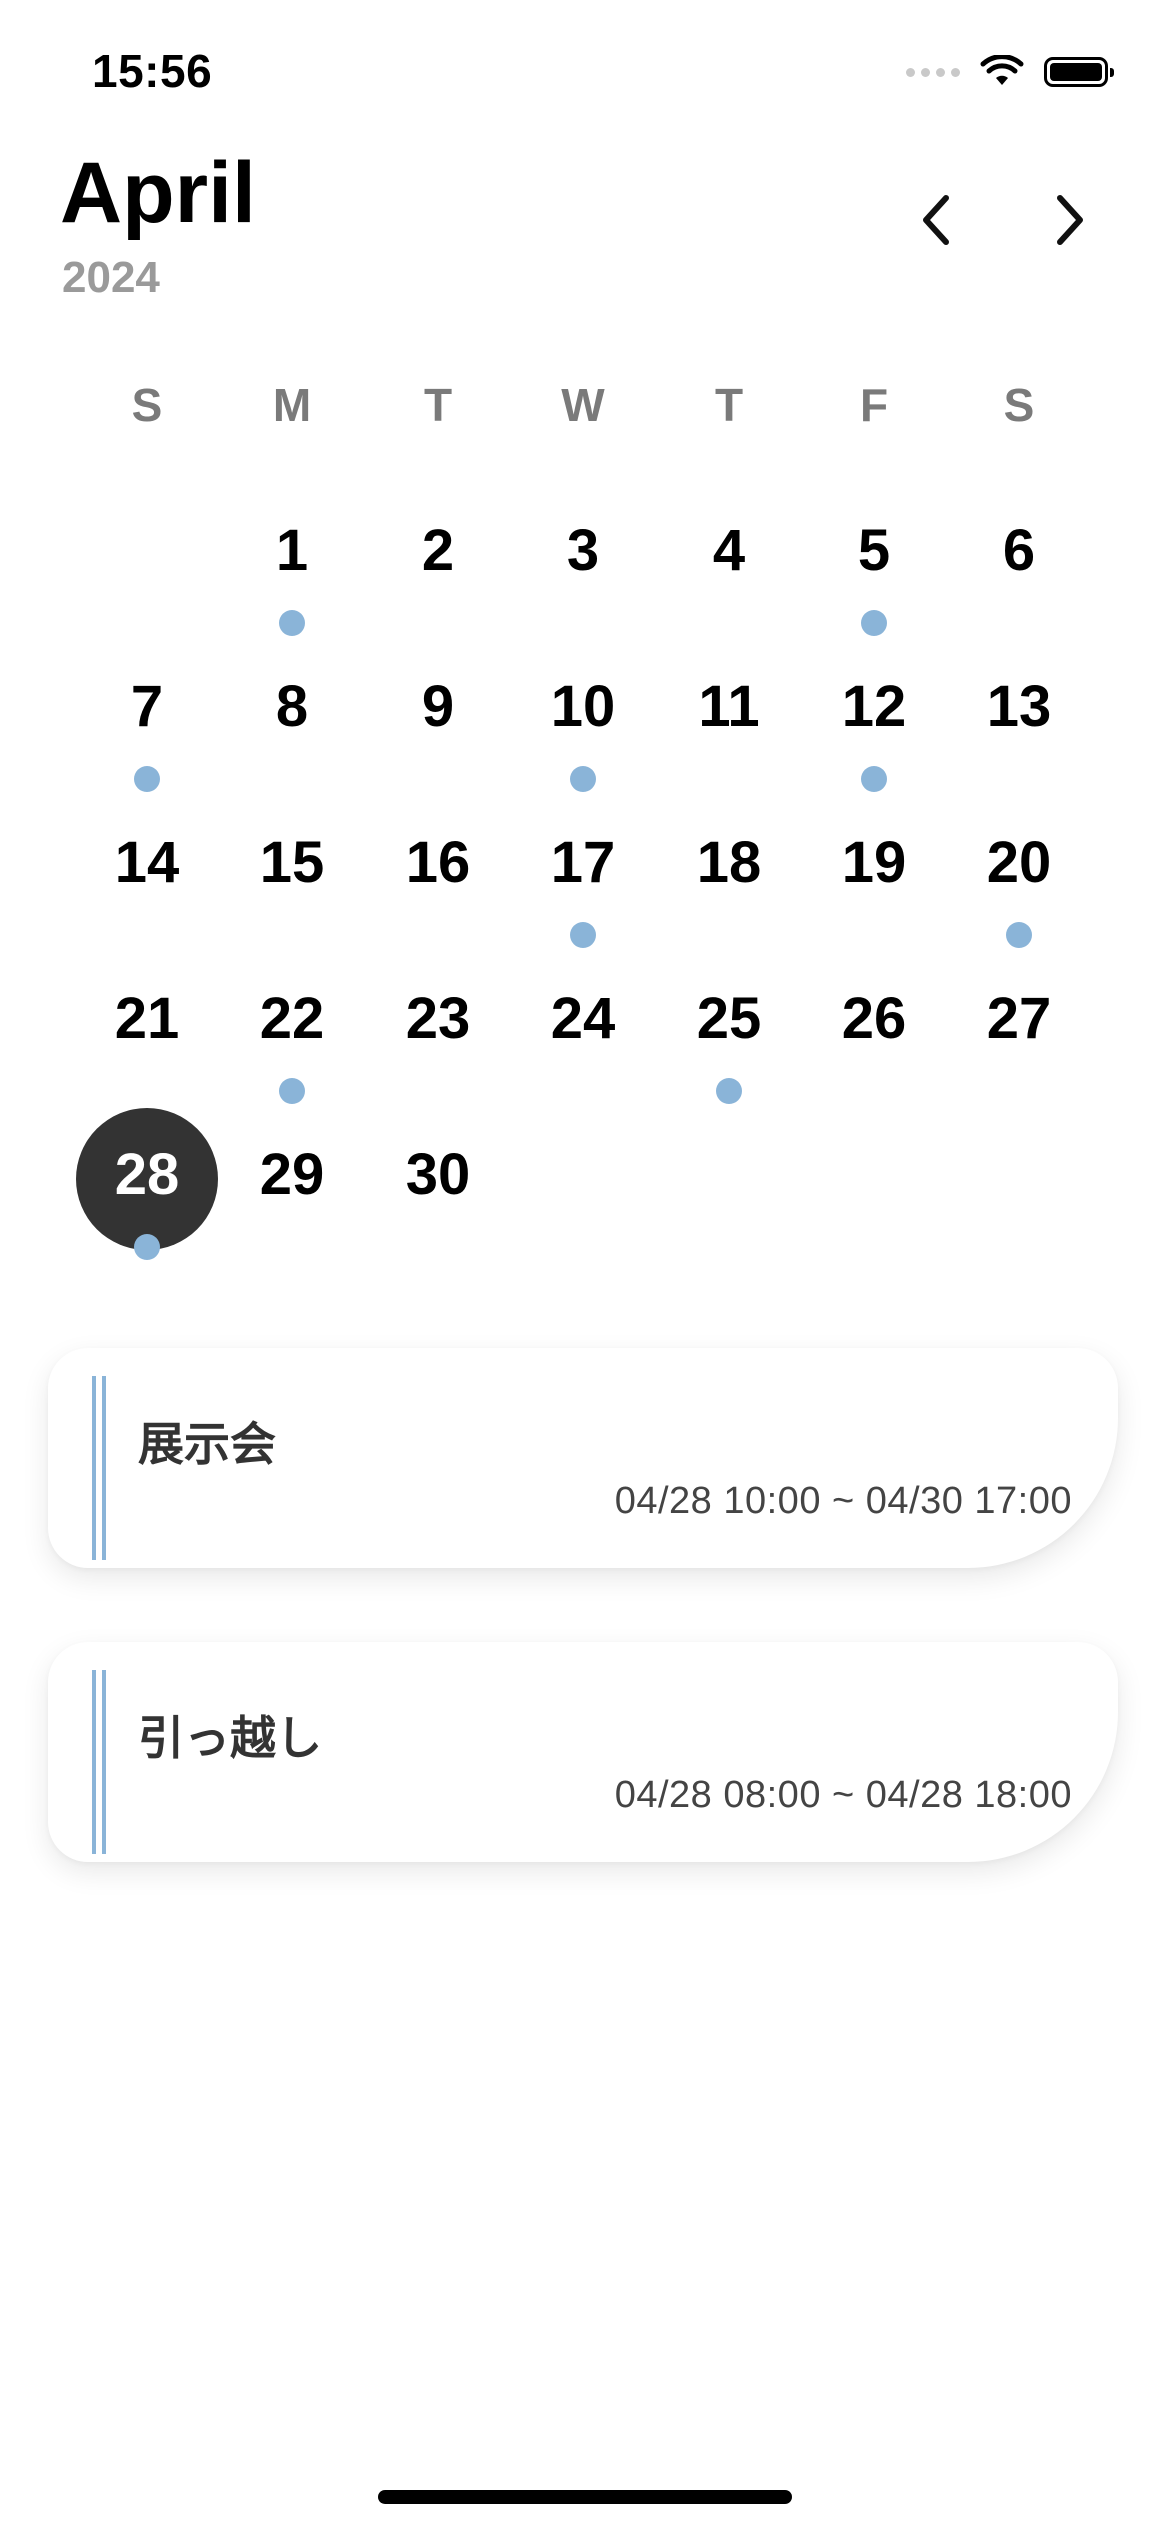 This screenshot has width=1170, height=2532. I want to click on calendar-day-19: 19, so click(874, 890).